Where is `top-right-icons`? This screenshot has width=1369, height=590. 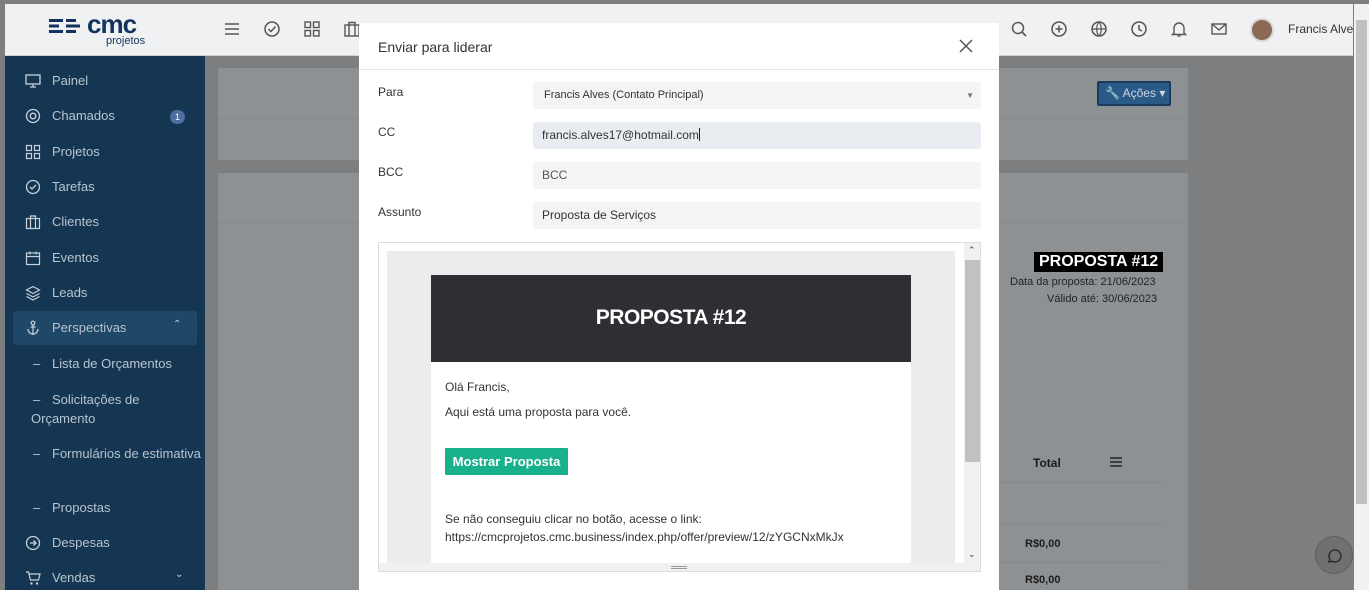 top-right-icons is located at coordinates (1119, 29).